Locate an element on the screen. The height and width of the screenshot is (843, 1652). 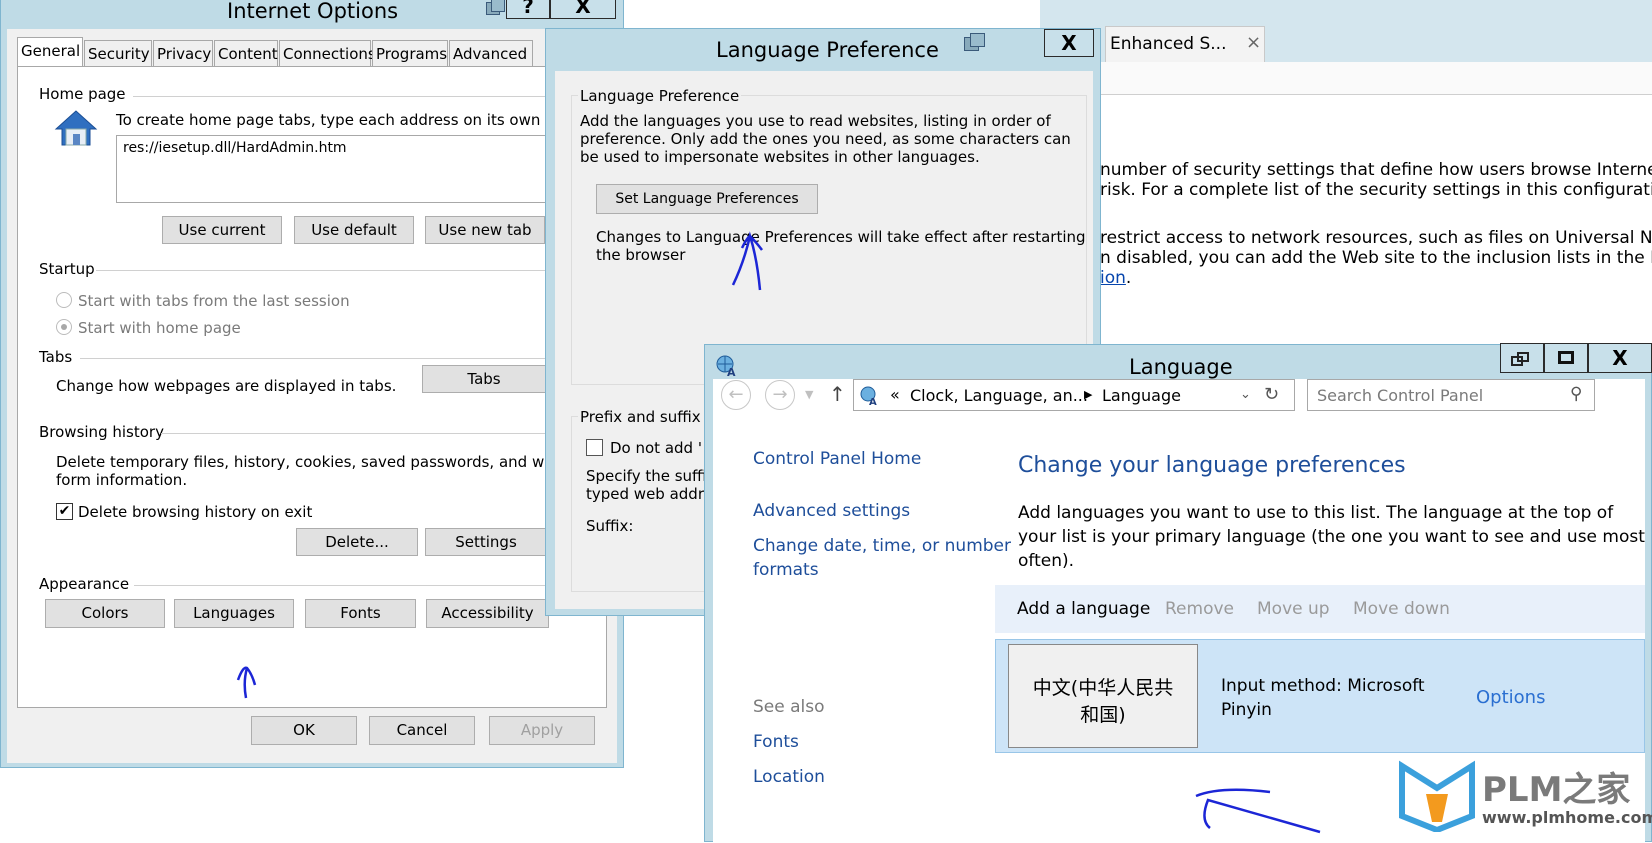
watermark: PLM之家 www.plmhome.com is located at coordinates (1525, 796).